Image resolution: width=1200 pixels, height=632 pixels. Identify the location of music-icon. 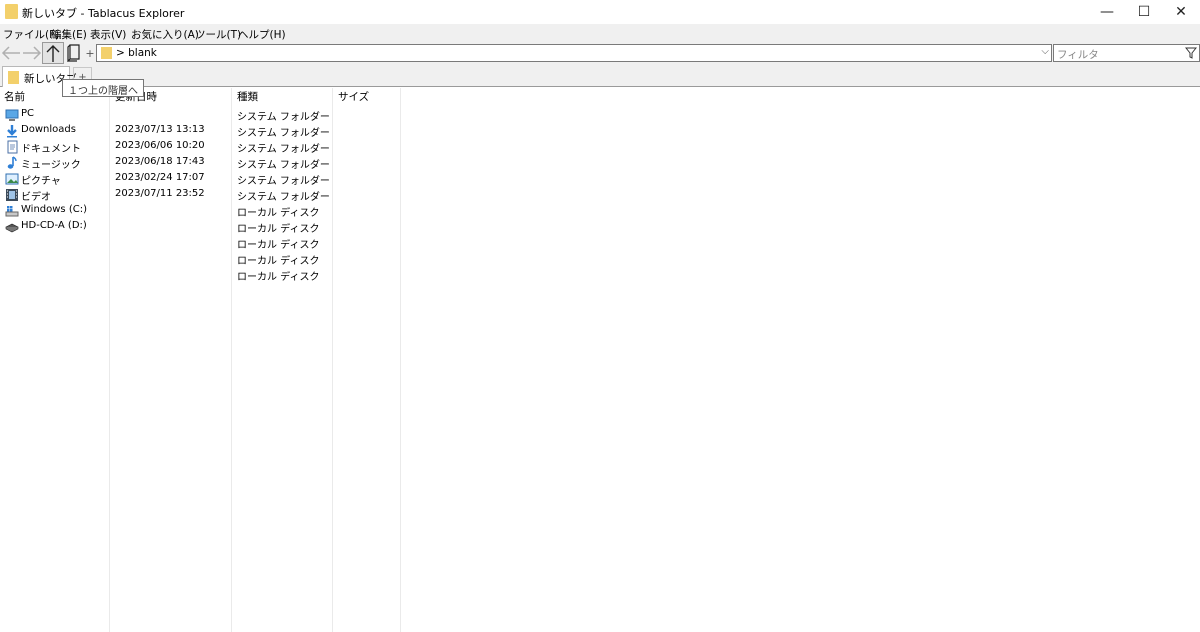
(12, 162).